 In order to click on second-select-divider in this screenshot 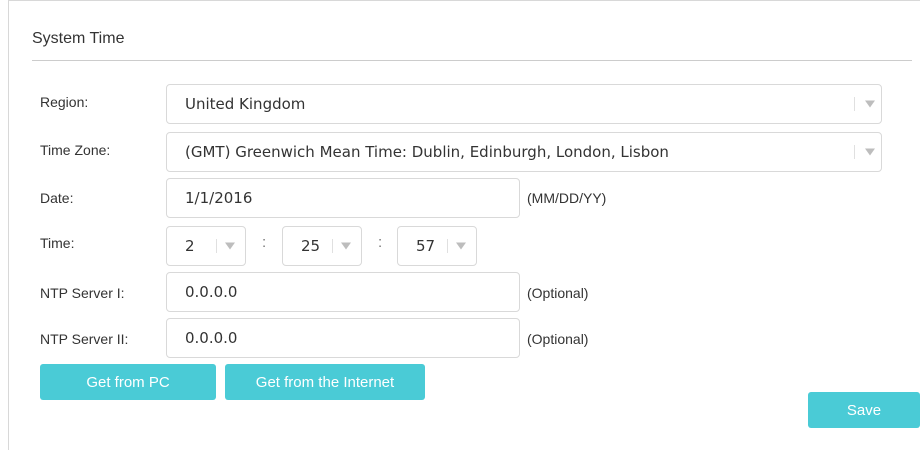, I will do `click(447, 246)`.